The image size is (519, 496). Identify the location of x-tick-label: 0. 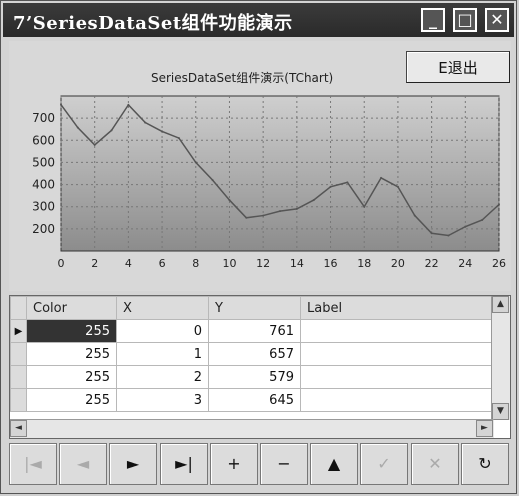
(61, 263).